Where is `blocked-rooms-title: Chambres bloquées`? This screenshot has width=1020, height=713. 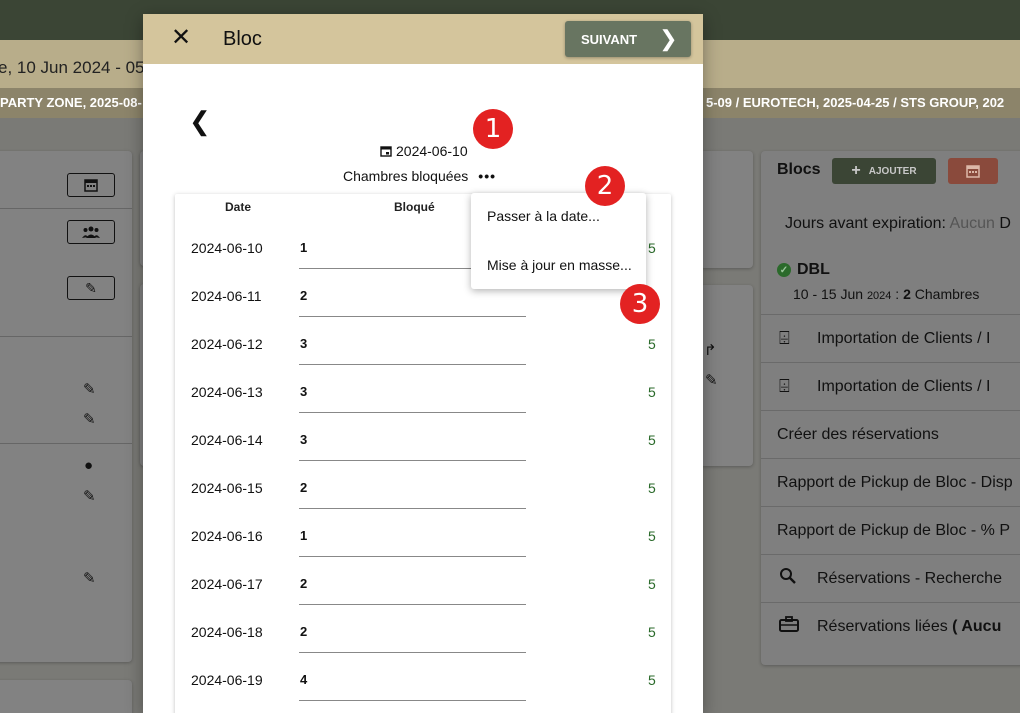
blocked-rooms-title: Chambres bloquées is located at coordinates (406, 176).